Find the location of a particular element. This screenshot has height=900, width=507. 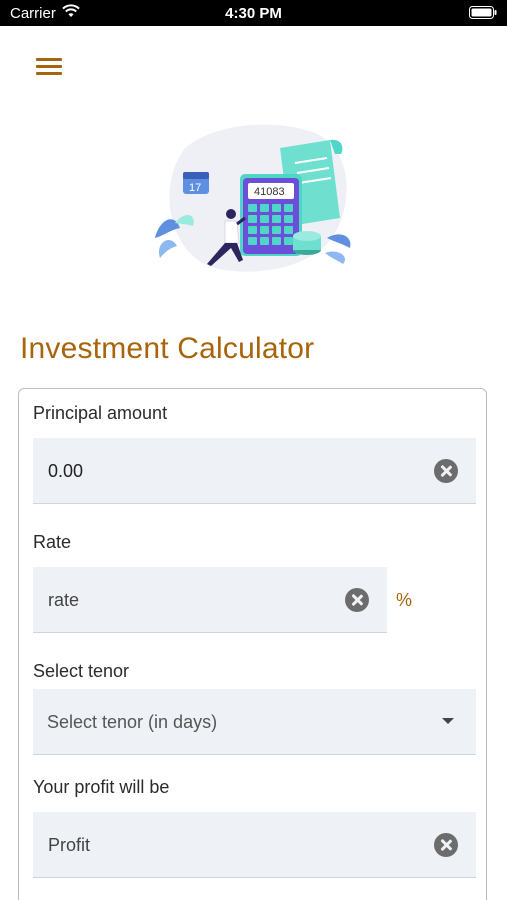

principal-amount-value: 0.00 is located at coordinates (66, 471).